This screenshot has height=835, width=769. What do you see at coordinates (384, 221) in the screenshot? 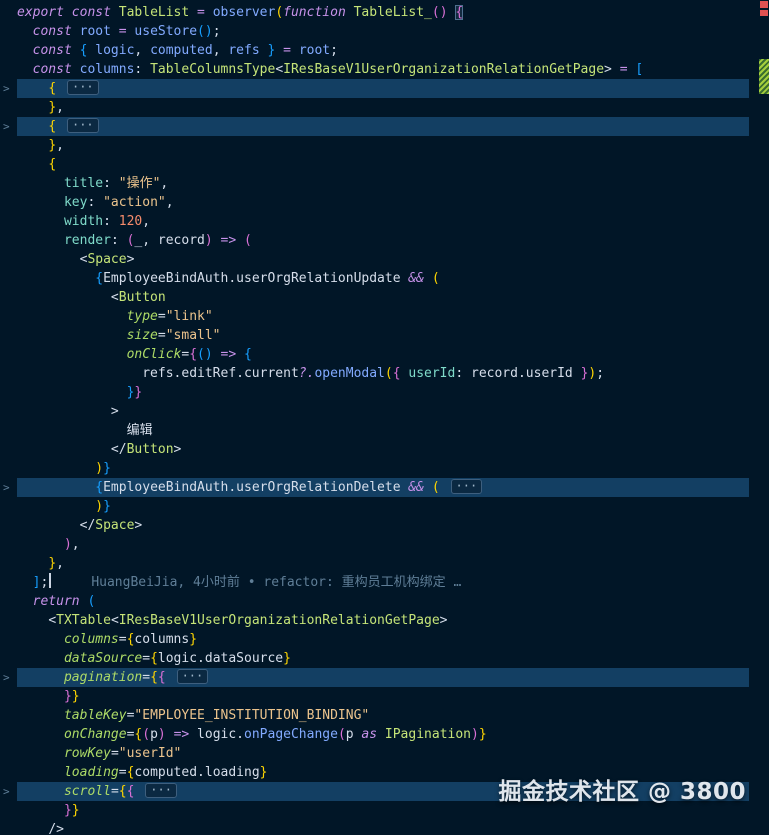
I see `code-line: width: 120,` at bounding box center [384, 221].